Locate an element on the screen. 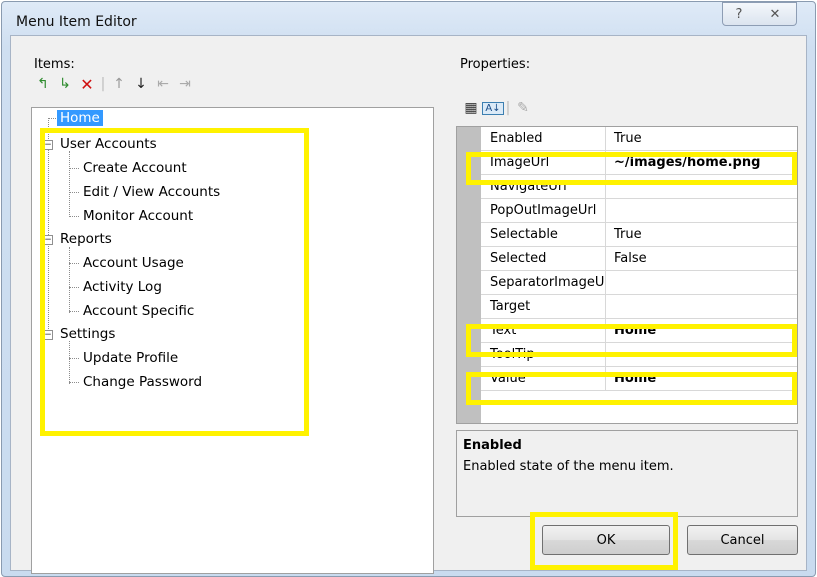 The image size is (817, 577). description-text: Enabled state of the menu item. is located at coordinates (568, 466).